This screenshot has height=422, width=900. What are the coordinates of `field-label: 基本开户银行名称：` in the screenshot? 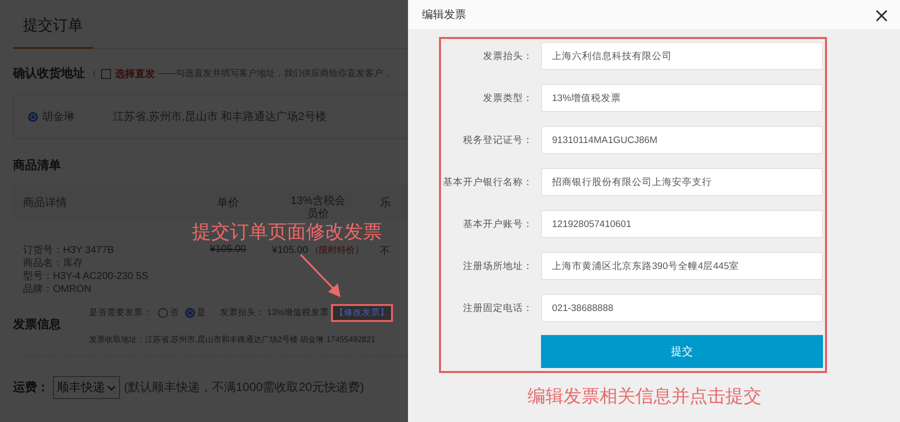 It's located at (487, 182).